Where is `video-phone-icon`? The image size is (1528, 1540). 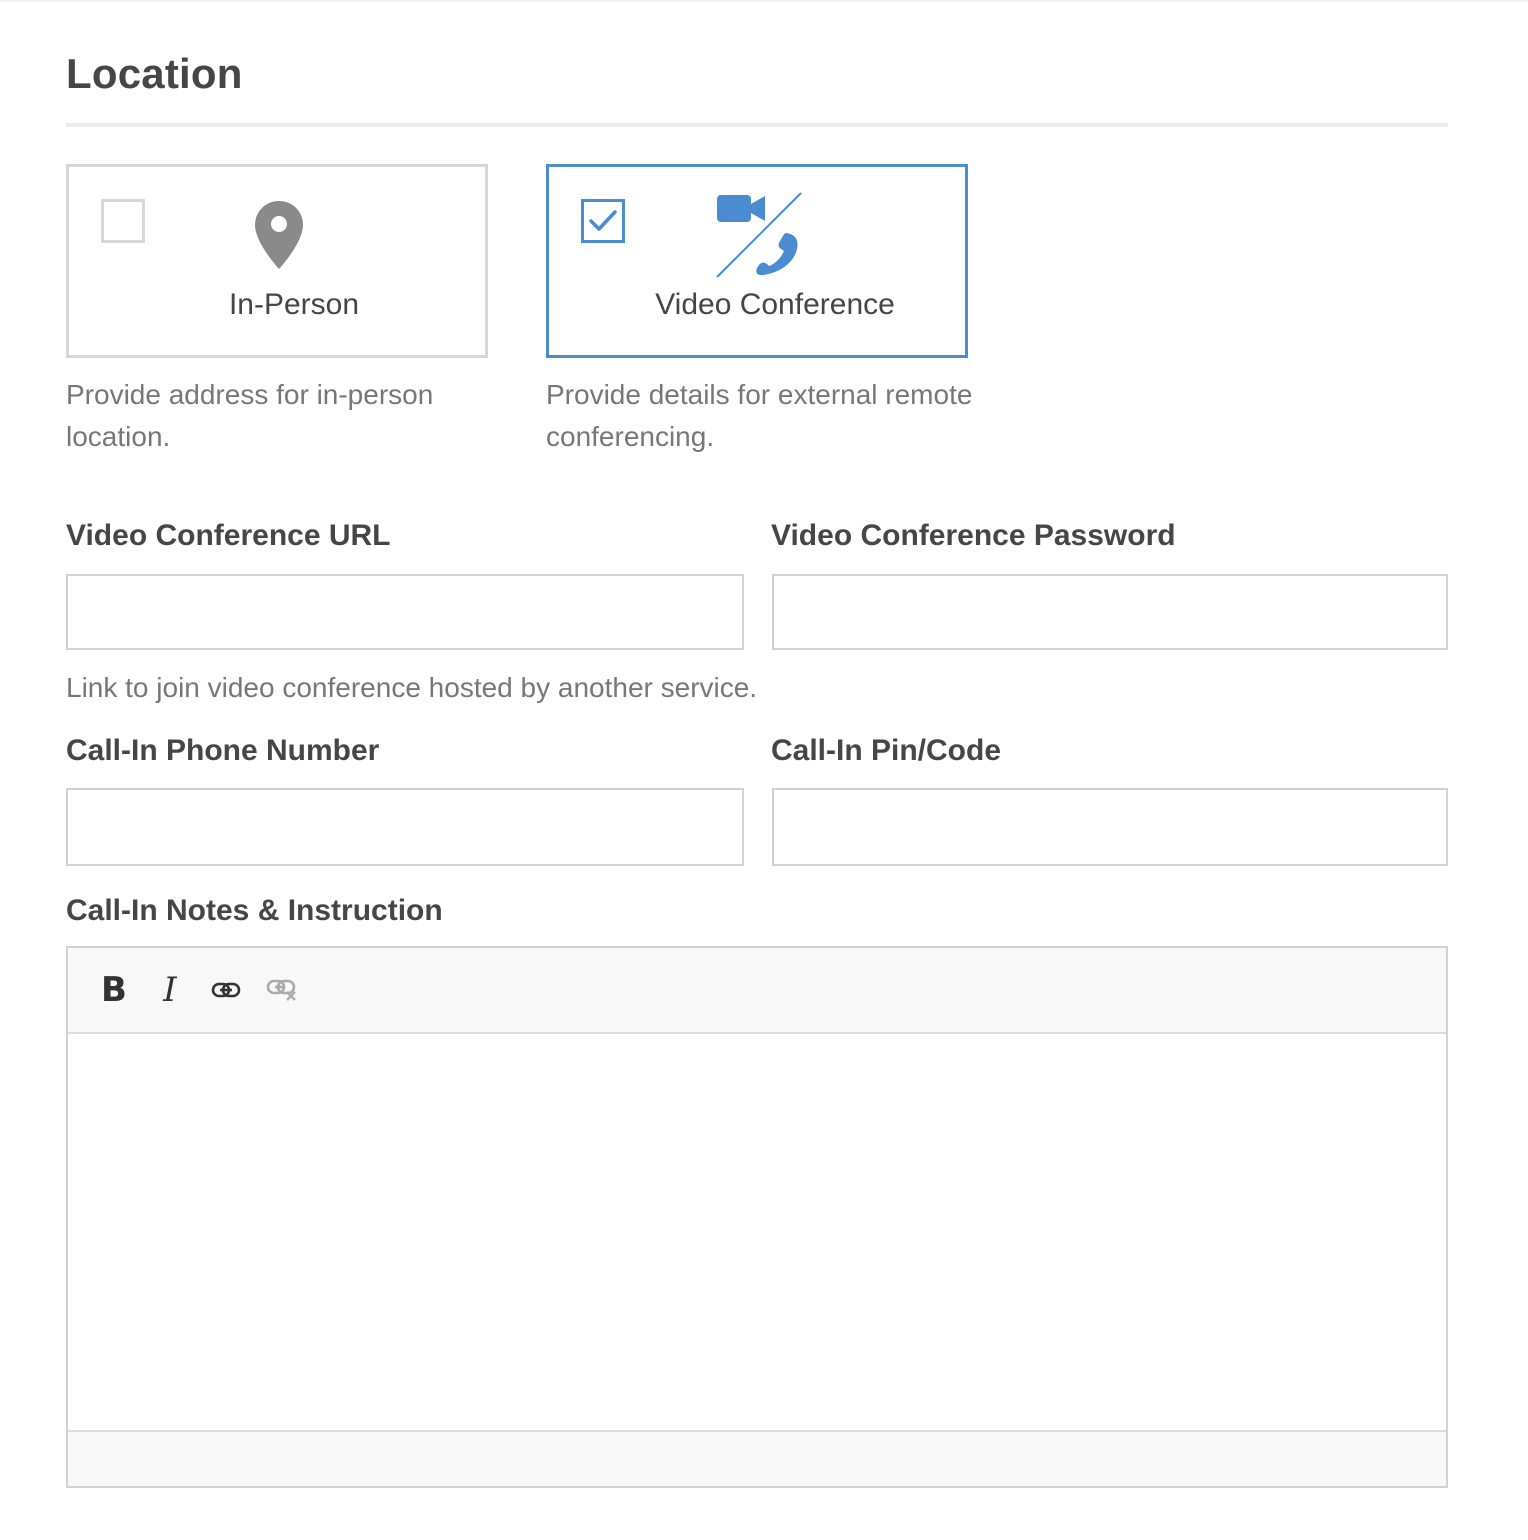 video-phone-icon is located at coordinates (759, 235).